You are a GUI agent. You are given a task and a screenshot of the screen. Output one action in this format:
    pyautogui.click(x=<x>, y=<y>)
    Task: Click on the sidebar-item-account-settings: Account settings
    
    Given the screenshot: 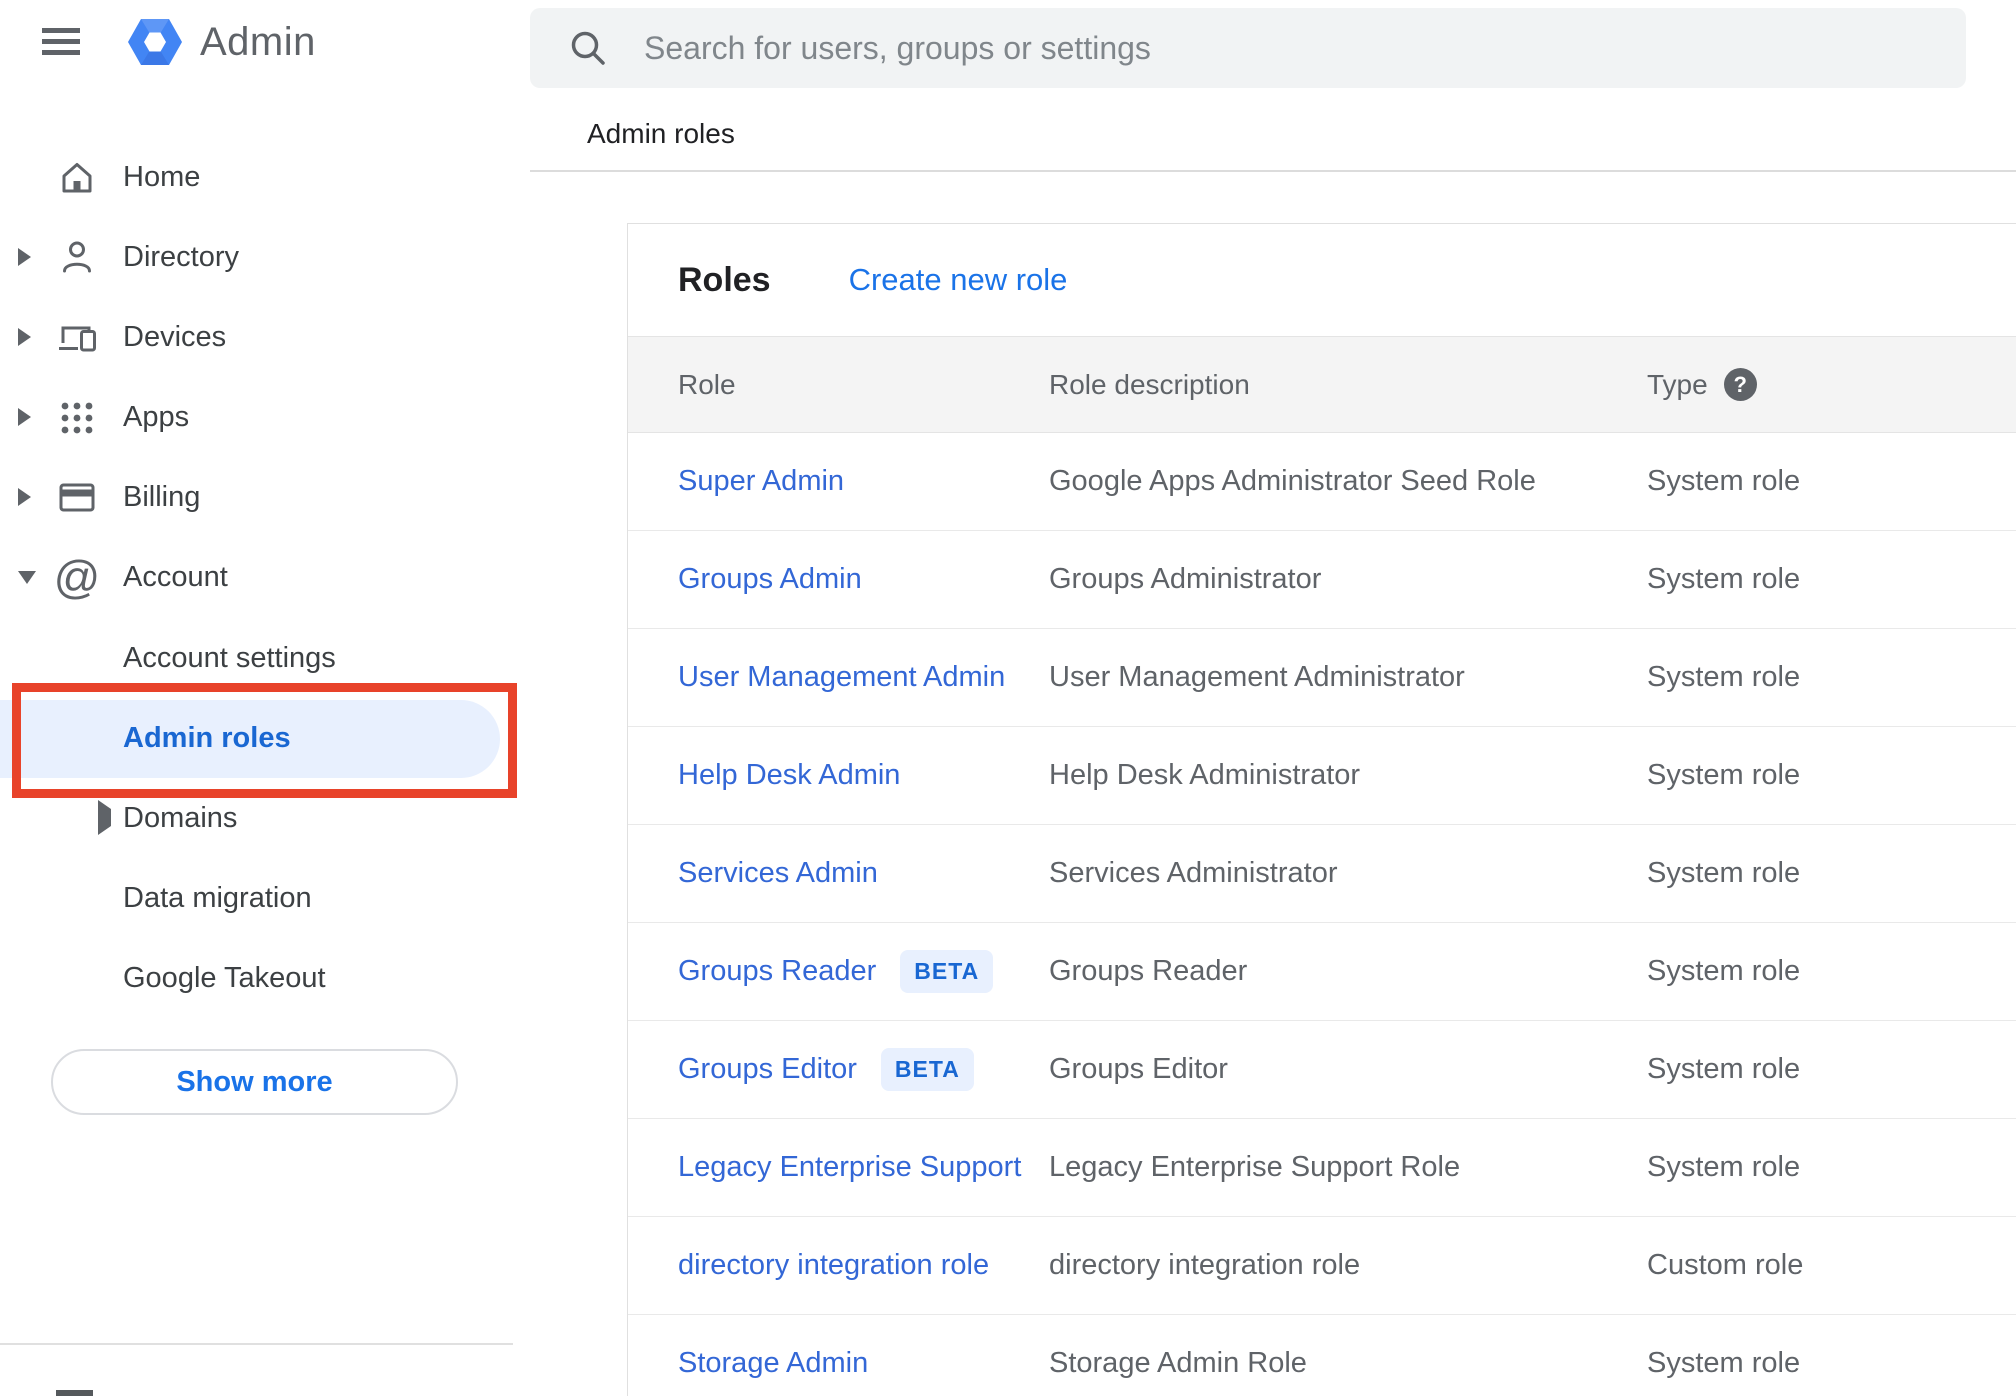 What is the action you would take?
    pyautogui.click(x=265, y=658)
    